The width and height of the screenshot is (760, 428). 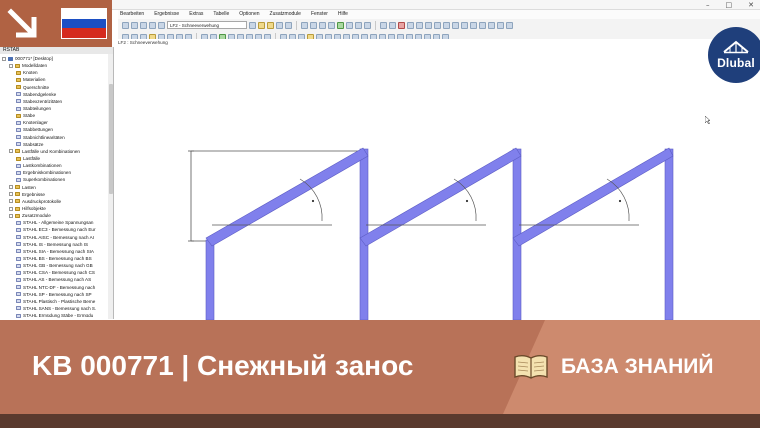 I want to click on scrollbar-thumb, so click(x=110, y=139).